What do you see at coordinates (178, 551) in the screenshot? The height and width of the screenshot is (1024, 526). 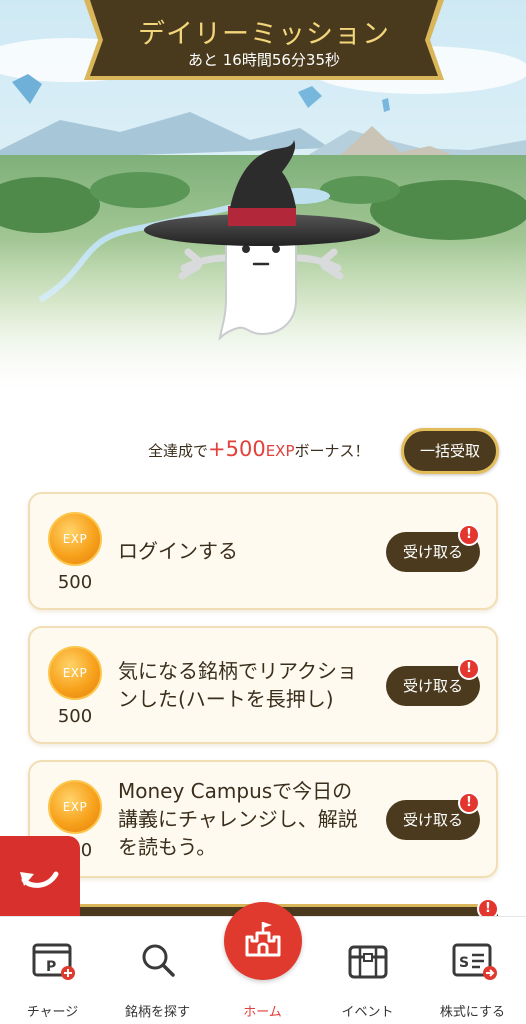 I see `mission-description: ログインする` at bounding box center [178, 551].